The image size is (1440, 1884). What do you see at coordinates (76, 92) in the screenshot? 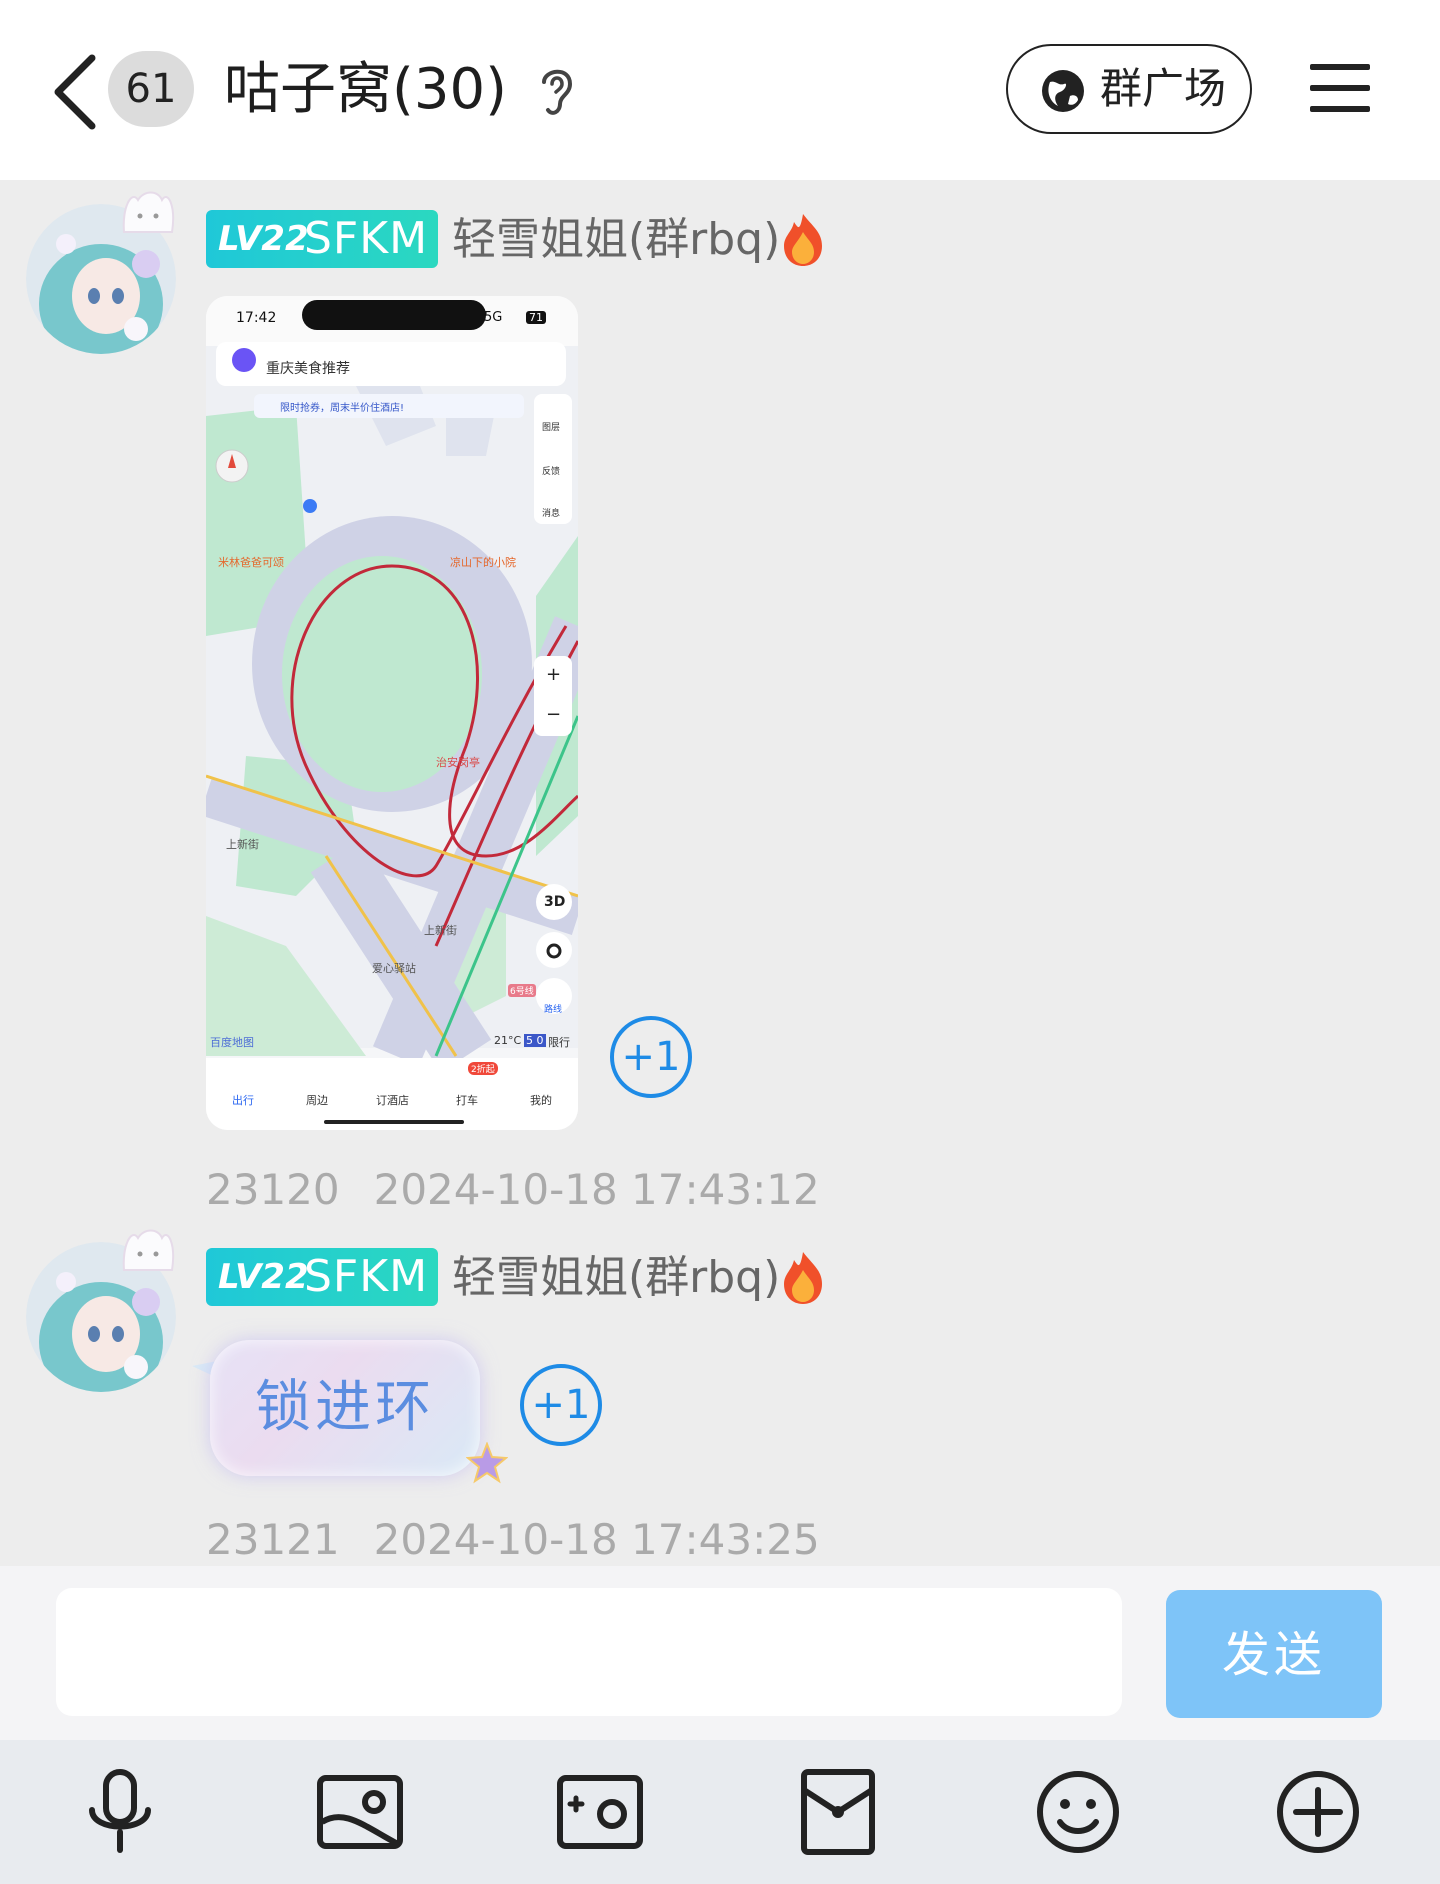
I see `back-arrow-icon` at bounding box center [76, 92].